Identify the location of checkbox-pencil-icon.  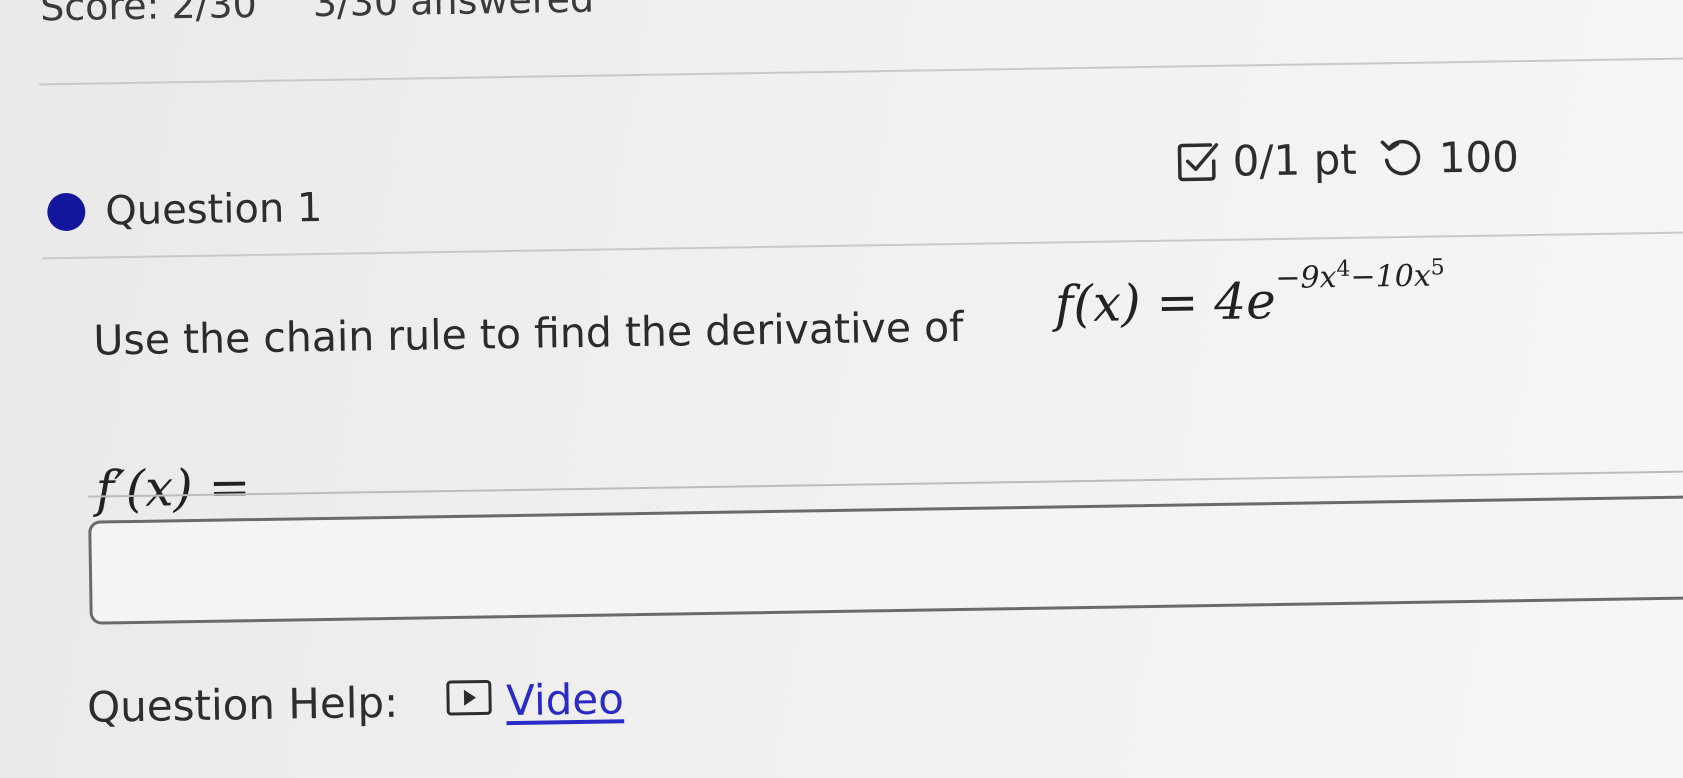
(1197, 161).